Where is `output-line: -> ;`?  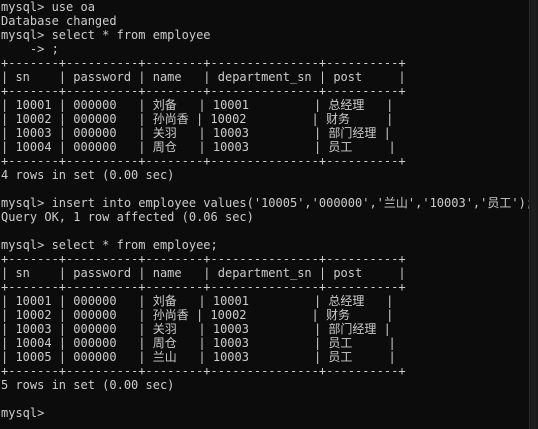
output-line: -> ; is located at coordinates (30, 49).